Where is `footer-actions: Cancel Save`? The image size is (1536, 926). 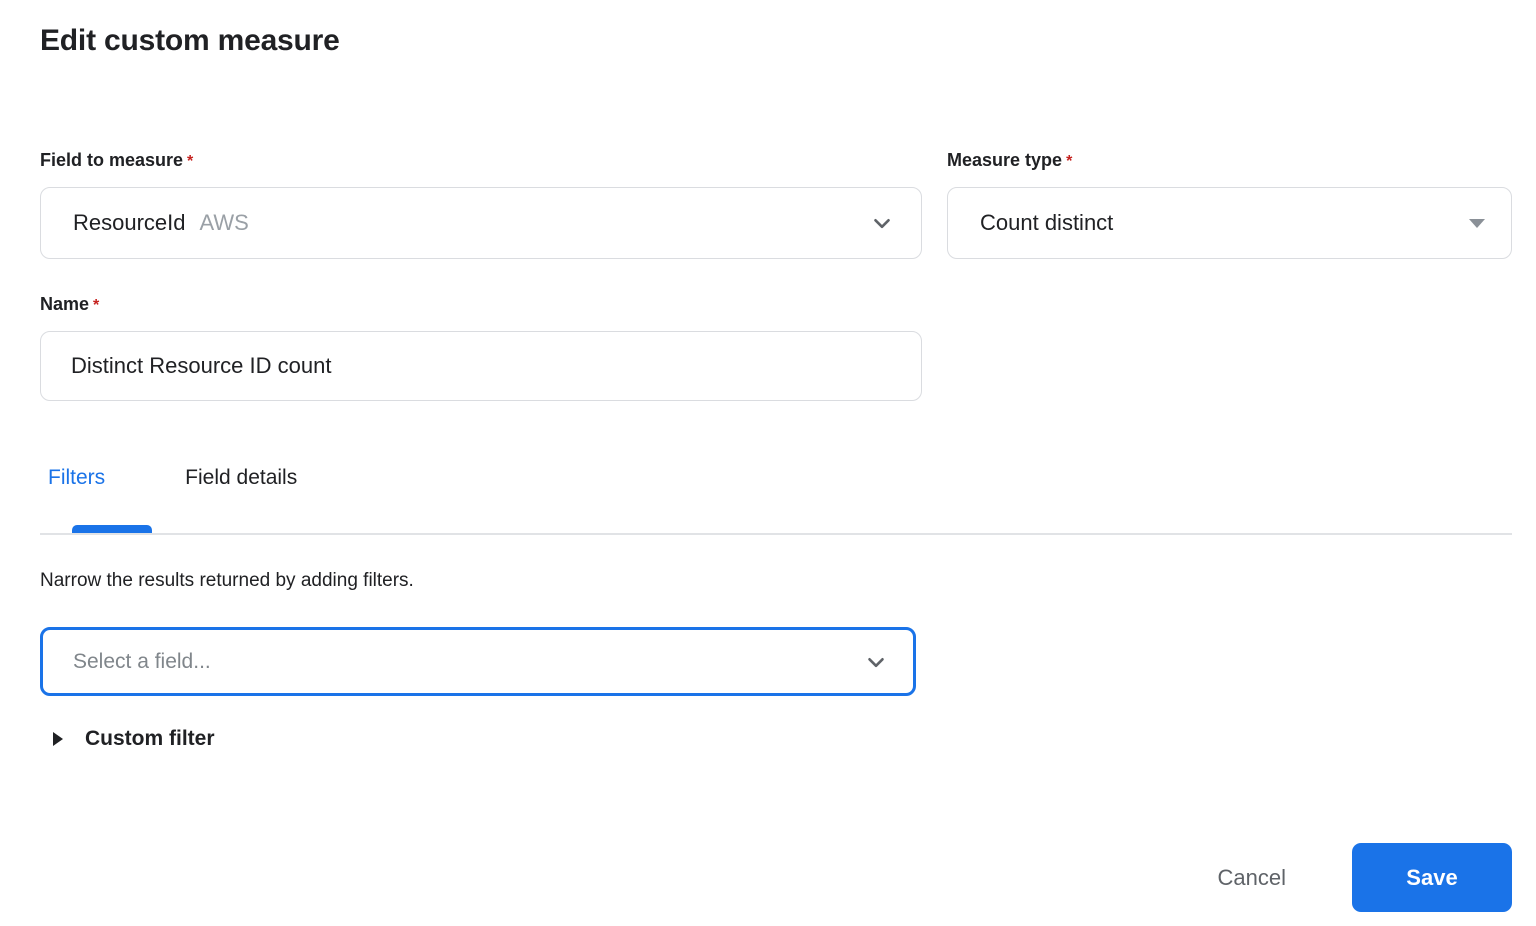 footer-actions: Cancel Save is located at coordinates (1357, 877).